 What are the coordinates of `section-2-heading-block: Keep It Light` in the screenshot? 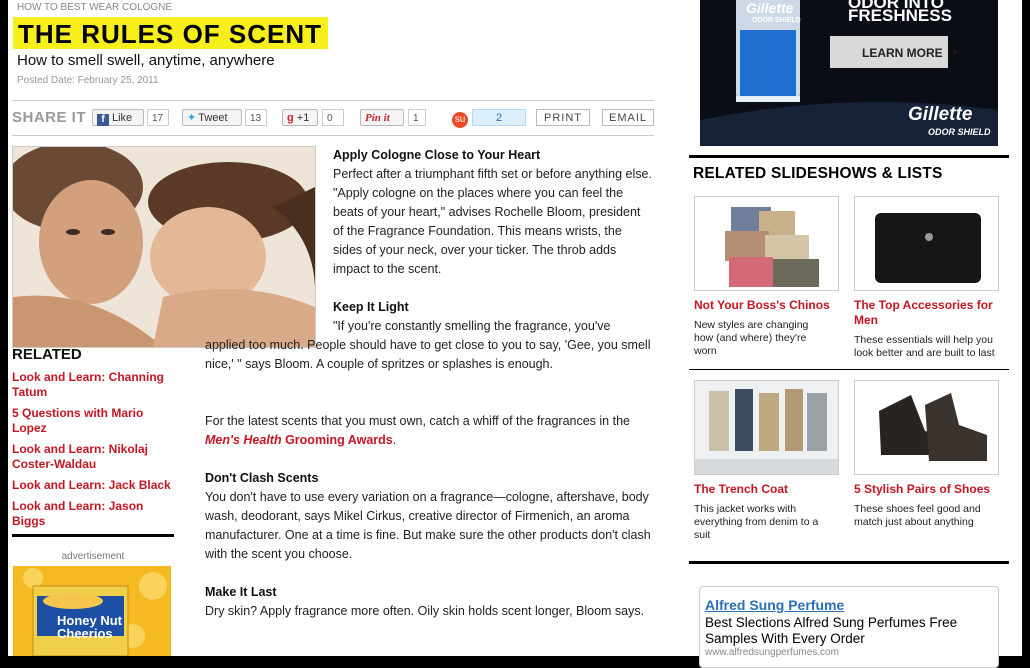 It's located at (488, 307).